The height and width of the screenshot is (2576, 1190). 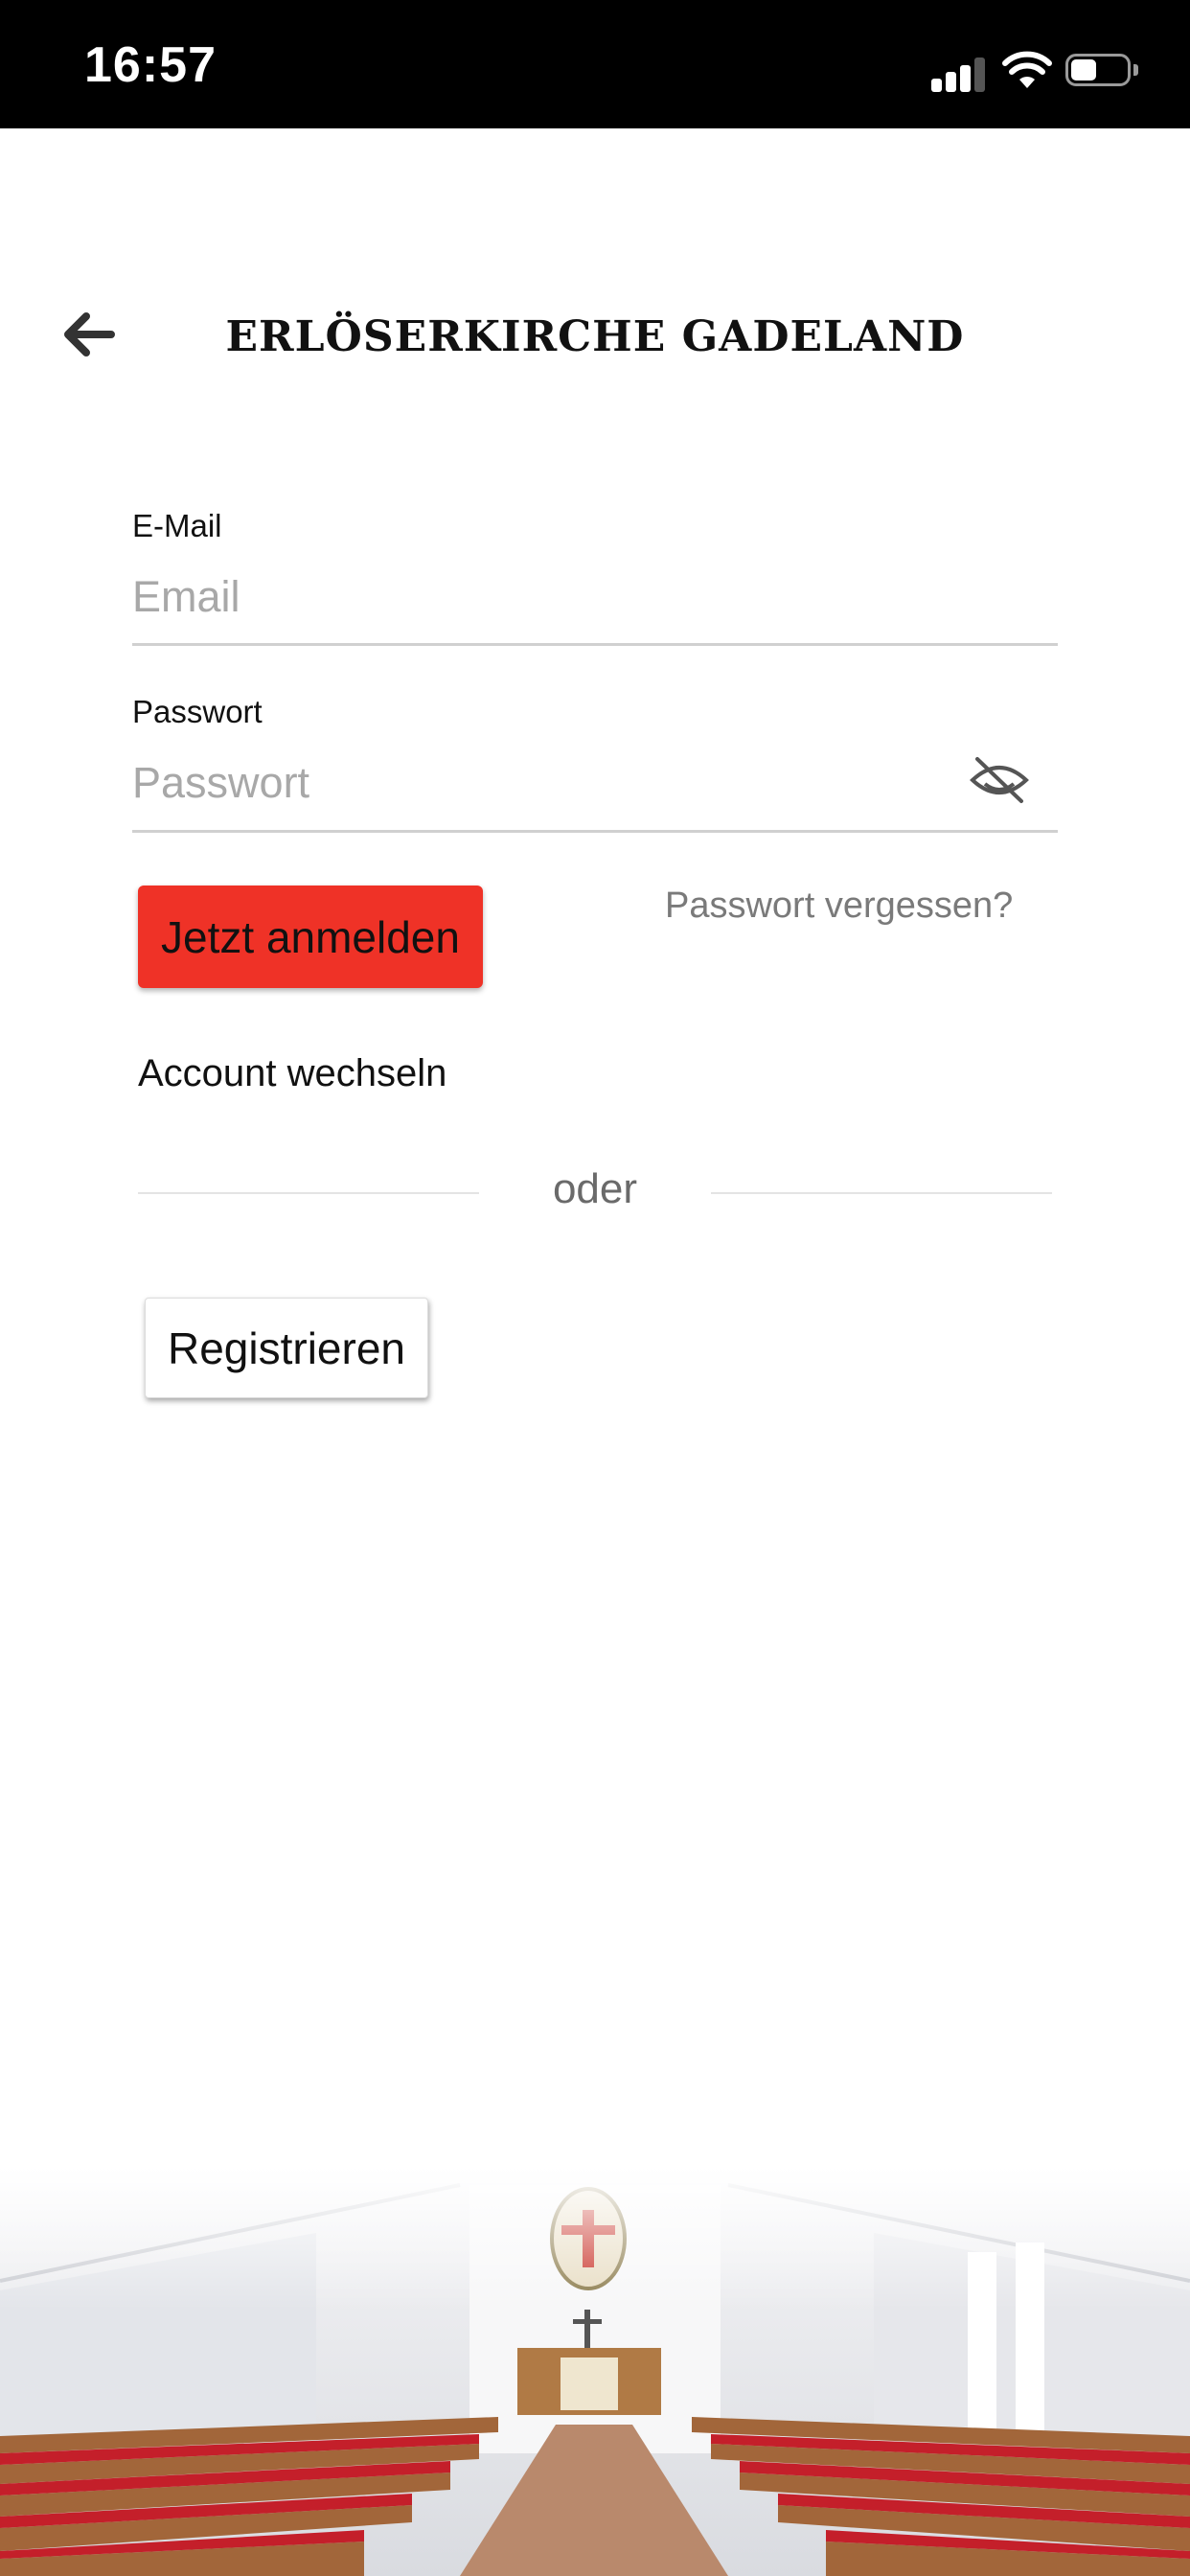 I want to click on battery-icon, so click(x=1101, y=72).